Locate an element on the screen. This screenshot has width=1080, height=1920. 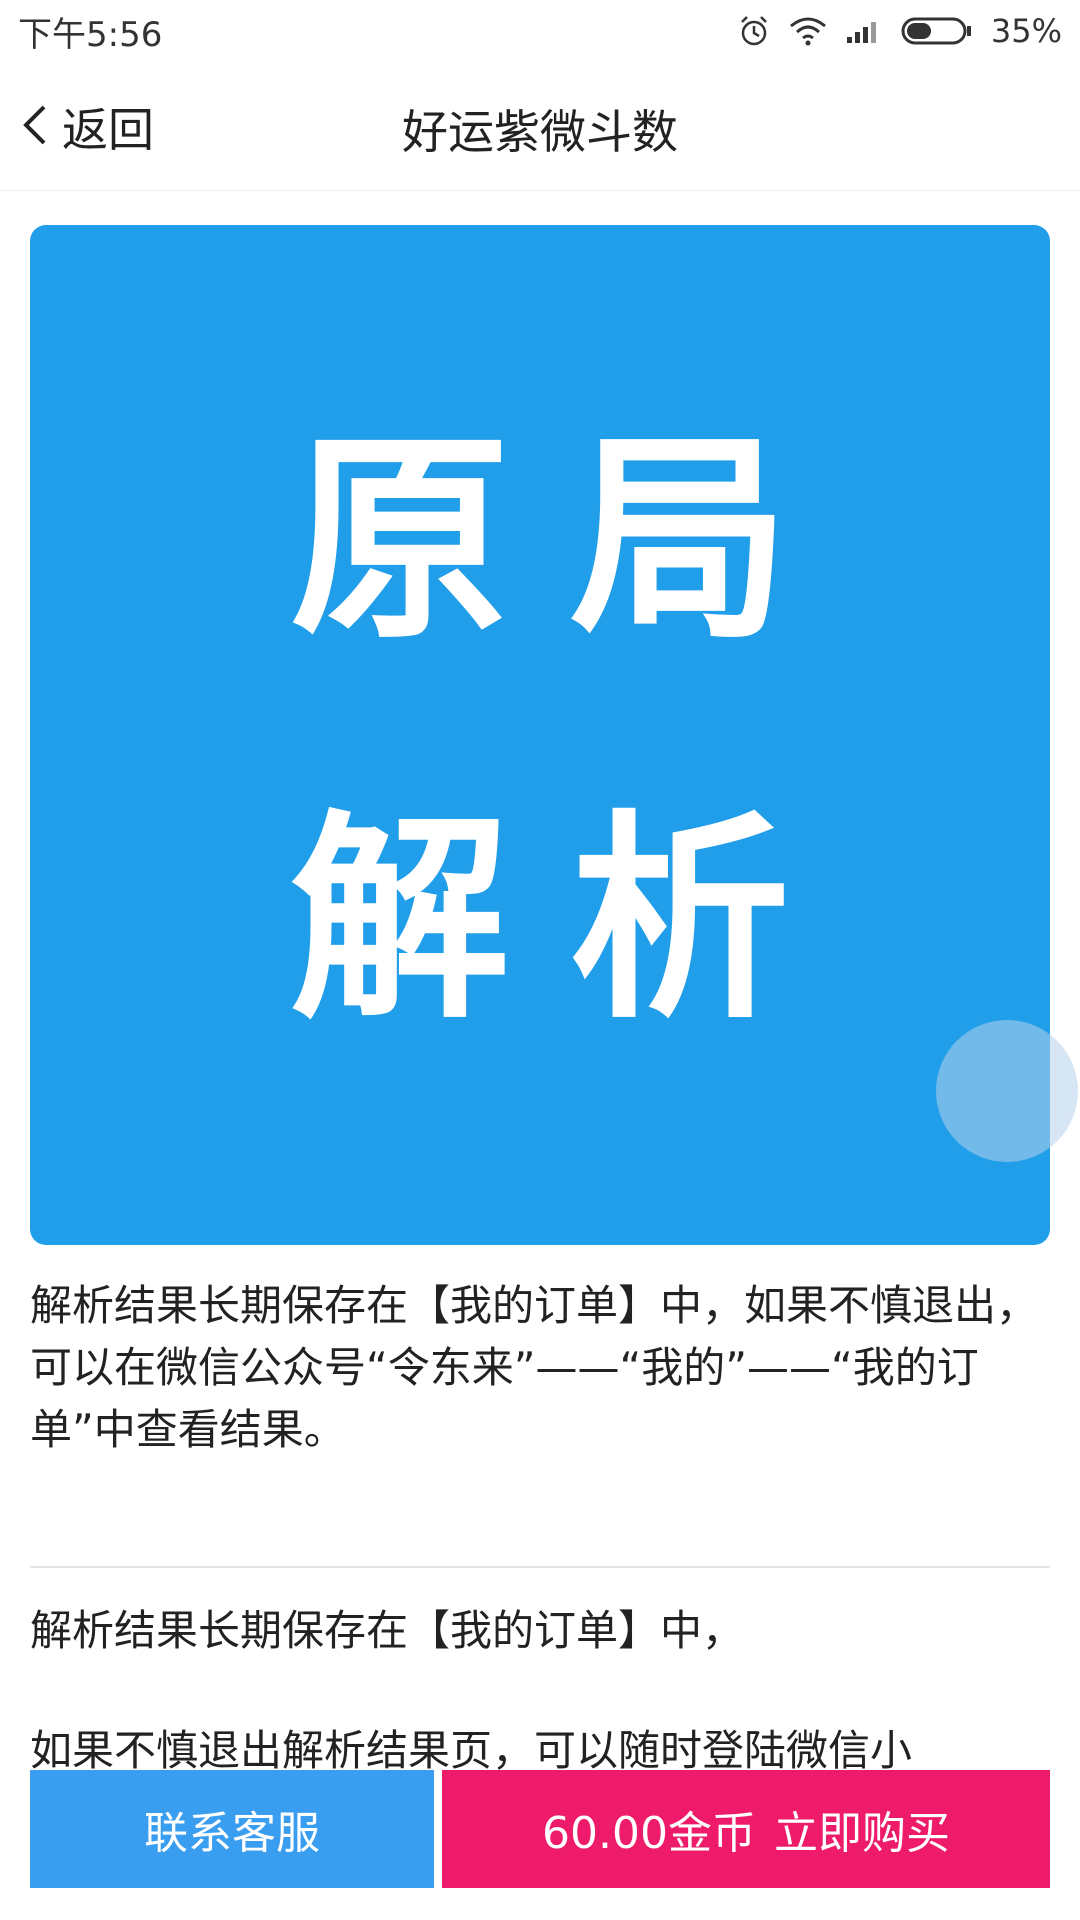
buy-now-button: 60.00金币 立即购买 is located at coordinates (746, 1829).